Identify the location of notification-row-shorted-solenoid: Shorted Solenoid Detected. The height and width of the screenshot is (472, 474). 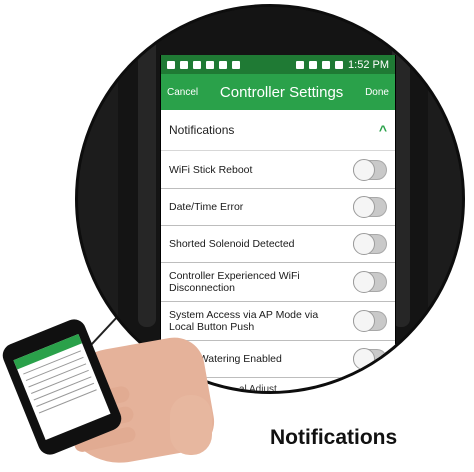
(278, 244).